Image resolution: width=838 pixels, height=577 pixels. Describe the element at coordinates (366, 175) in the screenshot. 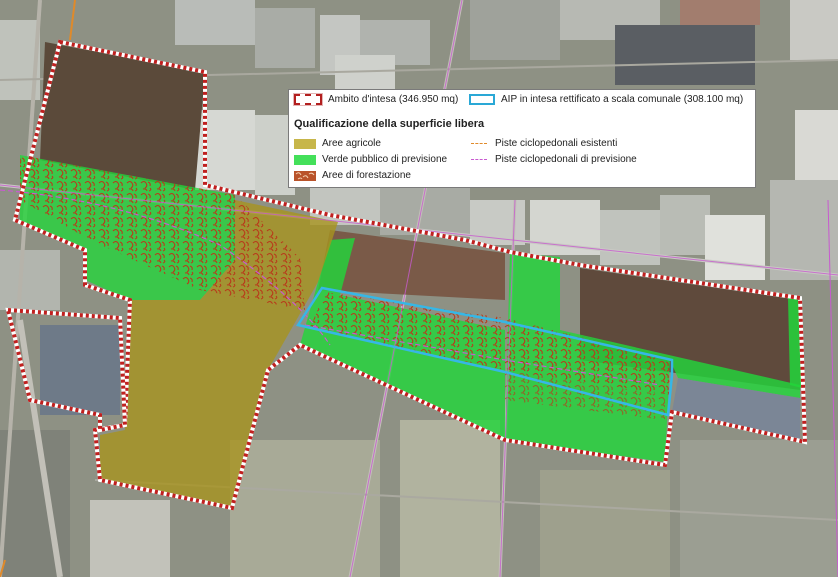

I see `legend-label: Aree di forestazione` at that location.